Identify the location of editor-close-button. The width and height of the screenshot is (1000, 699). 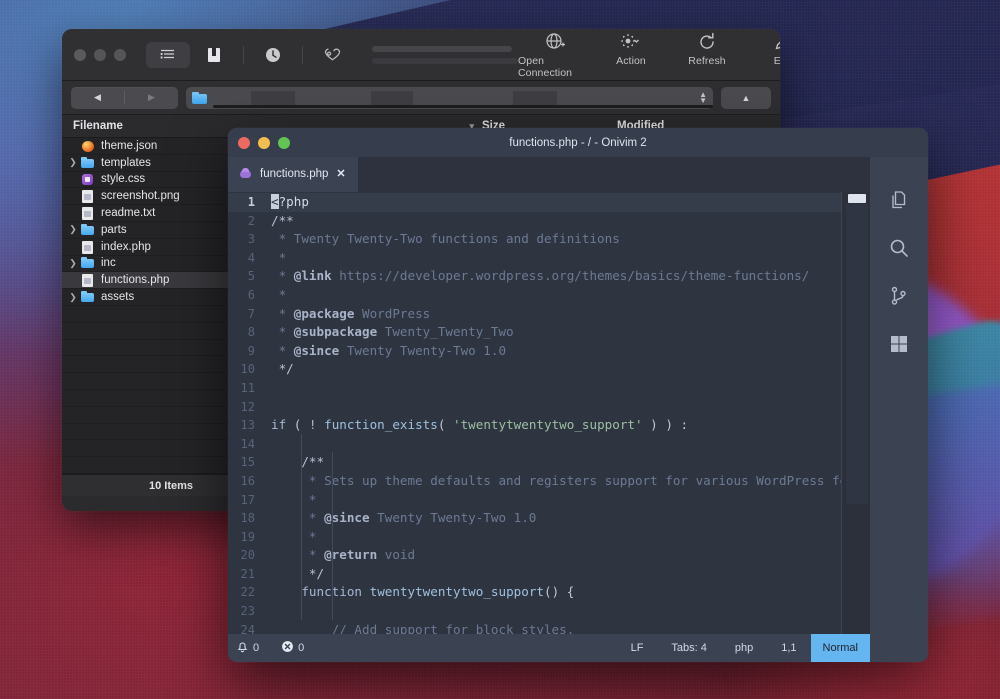
(244, 142).